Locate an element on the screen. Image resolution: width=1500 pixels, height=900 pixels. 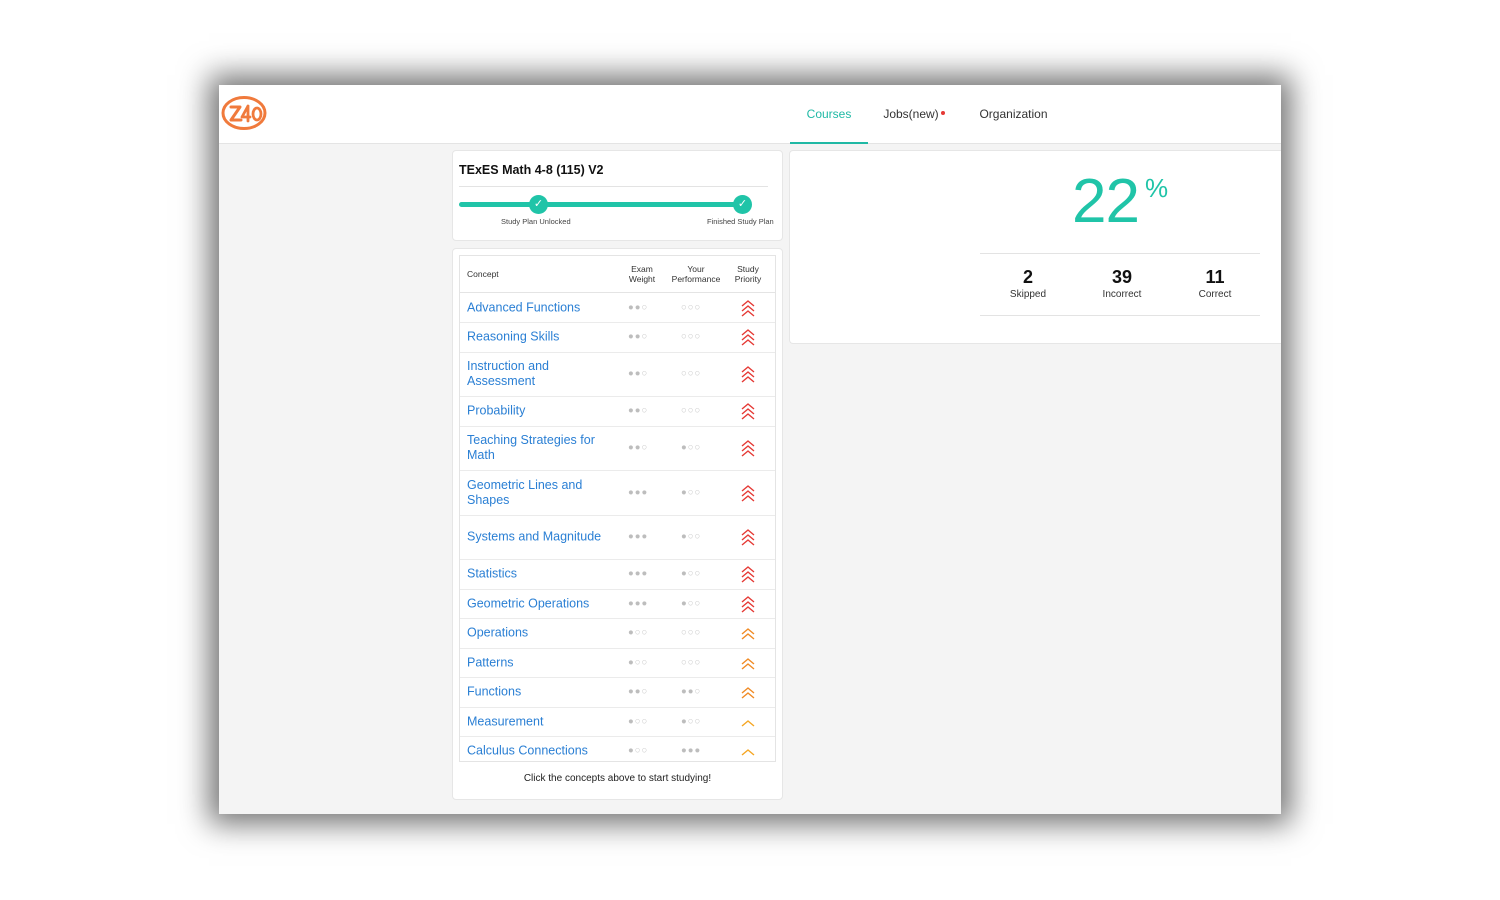
concept-row: Probability ●●○ ○○○ is located at coordinates (617, 412).